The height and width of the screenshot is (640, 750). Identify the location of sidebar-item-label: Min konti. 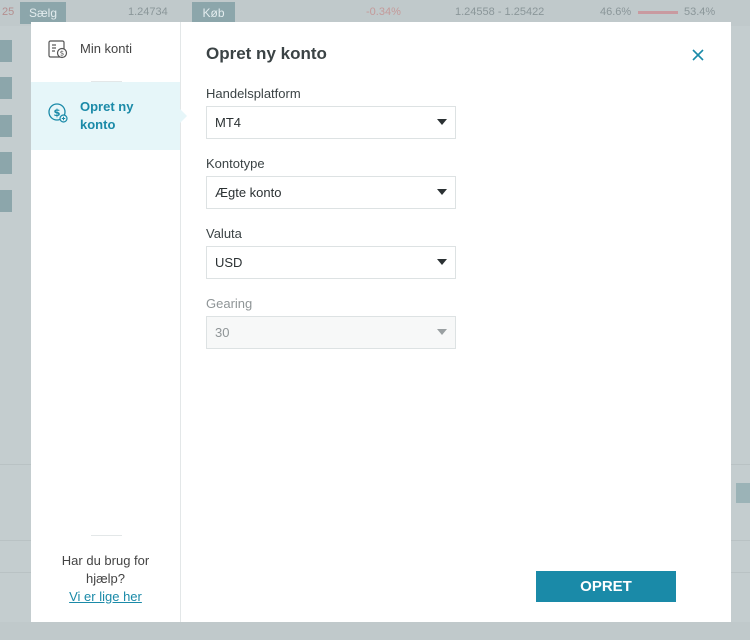
(106, 48).